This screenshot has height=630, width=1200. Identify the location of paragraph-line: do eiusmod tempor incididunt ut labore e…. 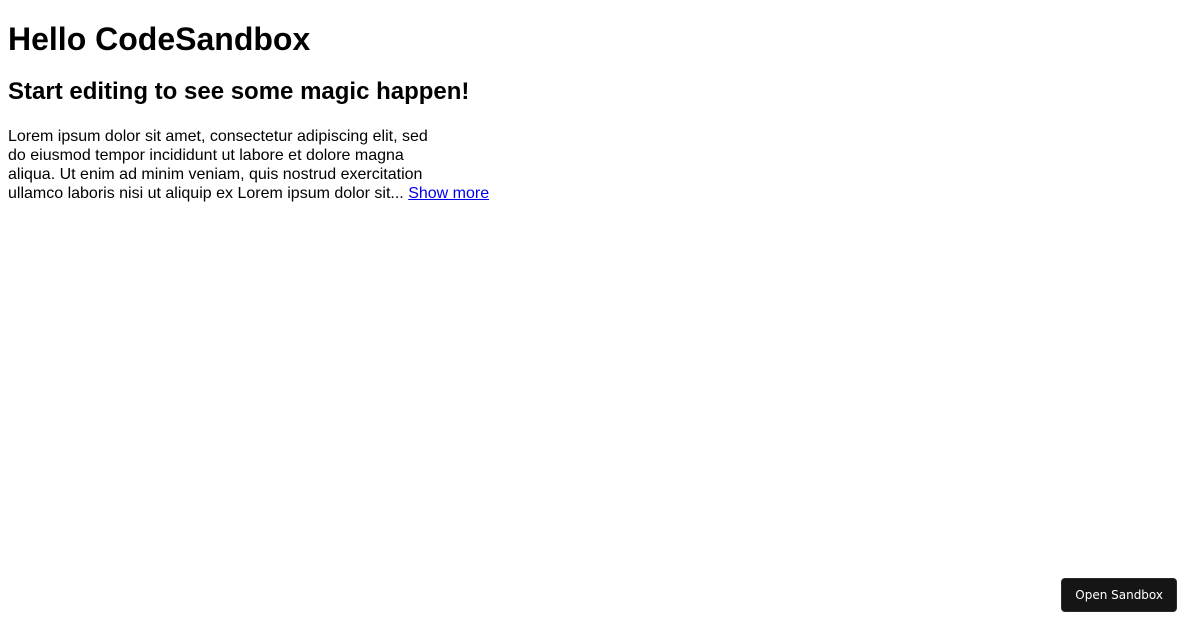
(206, 155).